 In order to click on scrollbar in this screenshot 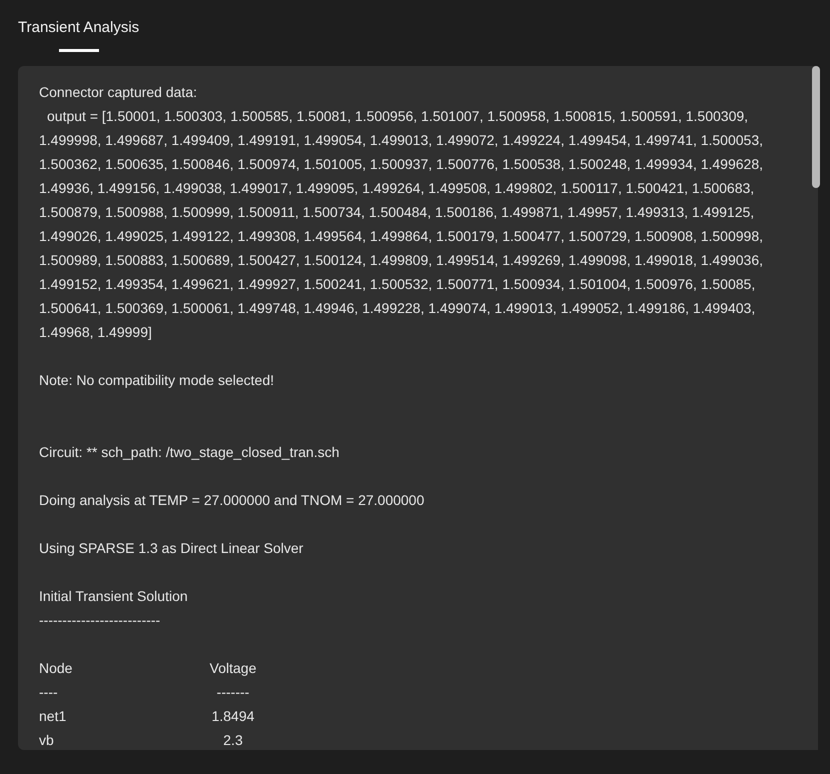, I will do `click(816, 127)`.